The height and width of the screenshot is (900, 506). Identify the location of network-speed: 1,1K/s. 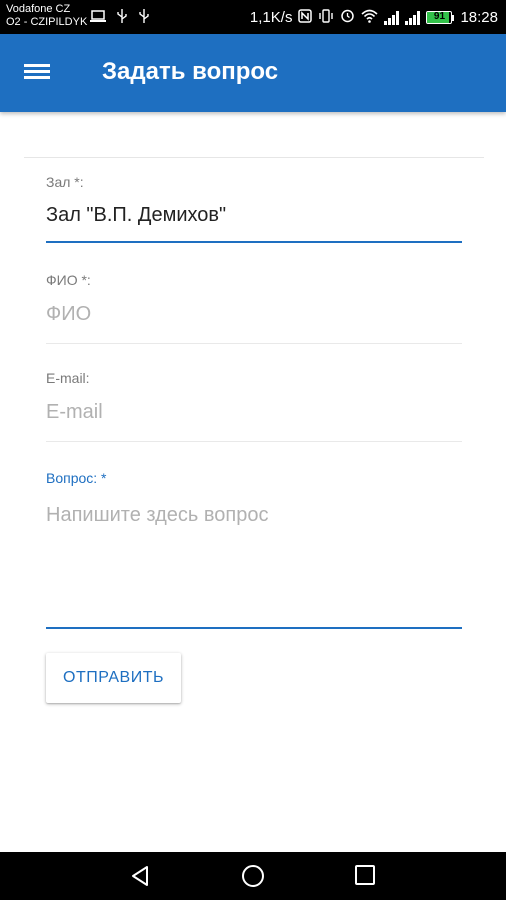
(271, 17).